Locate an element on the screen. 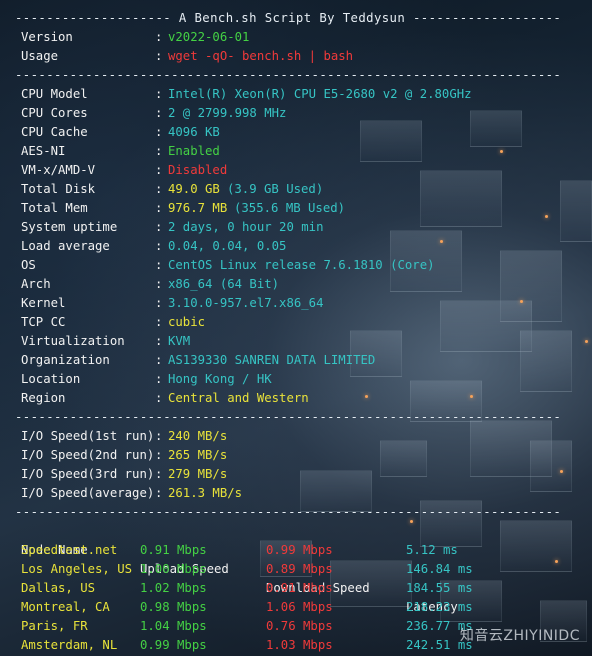 This screenshot has height=656, width=592. info-value: x86_64 (64 Bit) is located at coordinates (224, 284).